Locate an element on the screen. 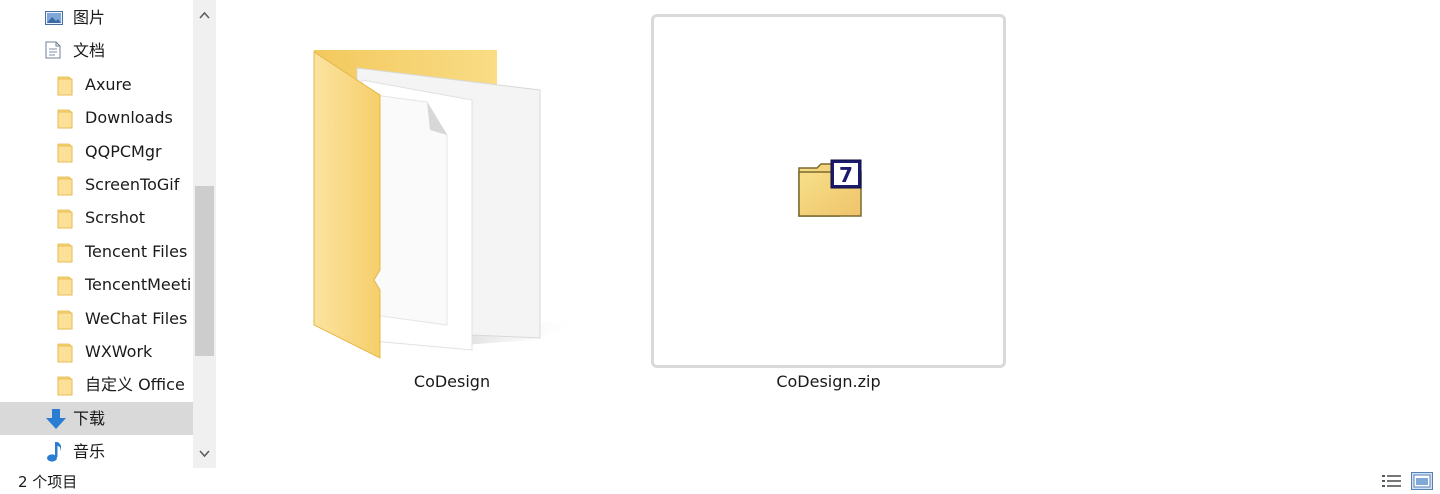 Image resolution: width=1440 pixels, height=494 pixels. nav-item-label: Downloads is located at coordinates (129, 118).